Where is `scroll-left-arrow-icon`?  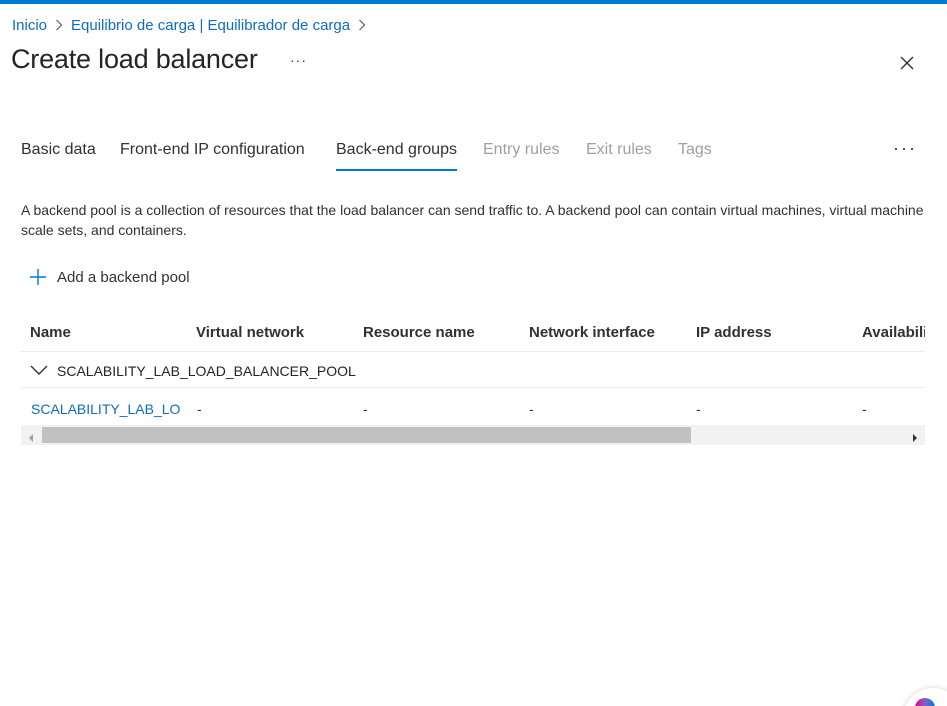
scroll-left-arrow-icon is located at coordinates (31, 436).